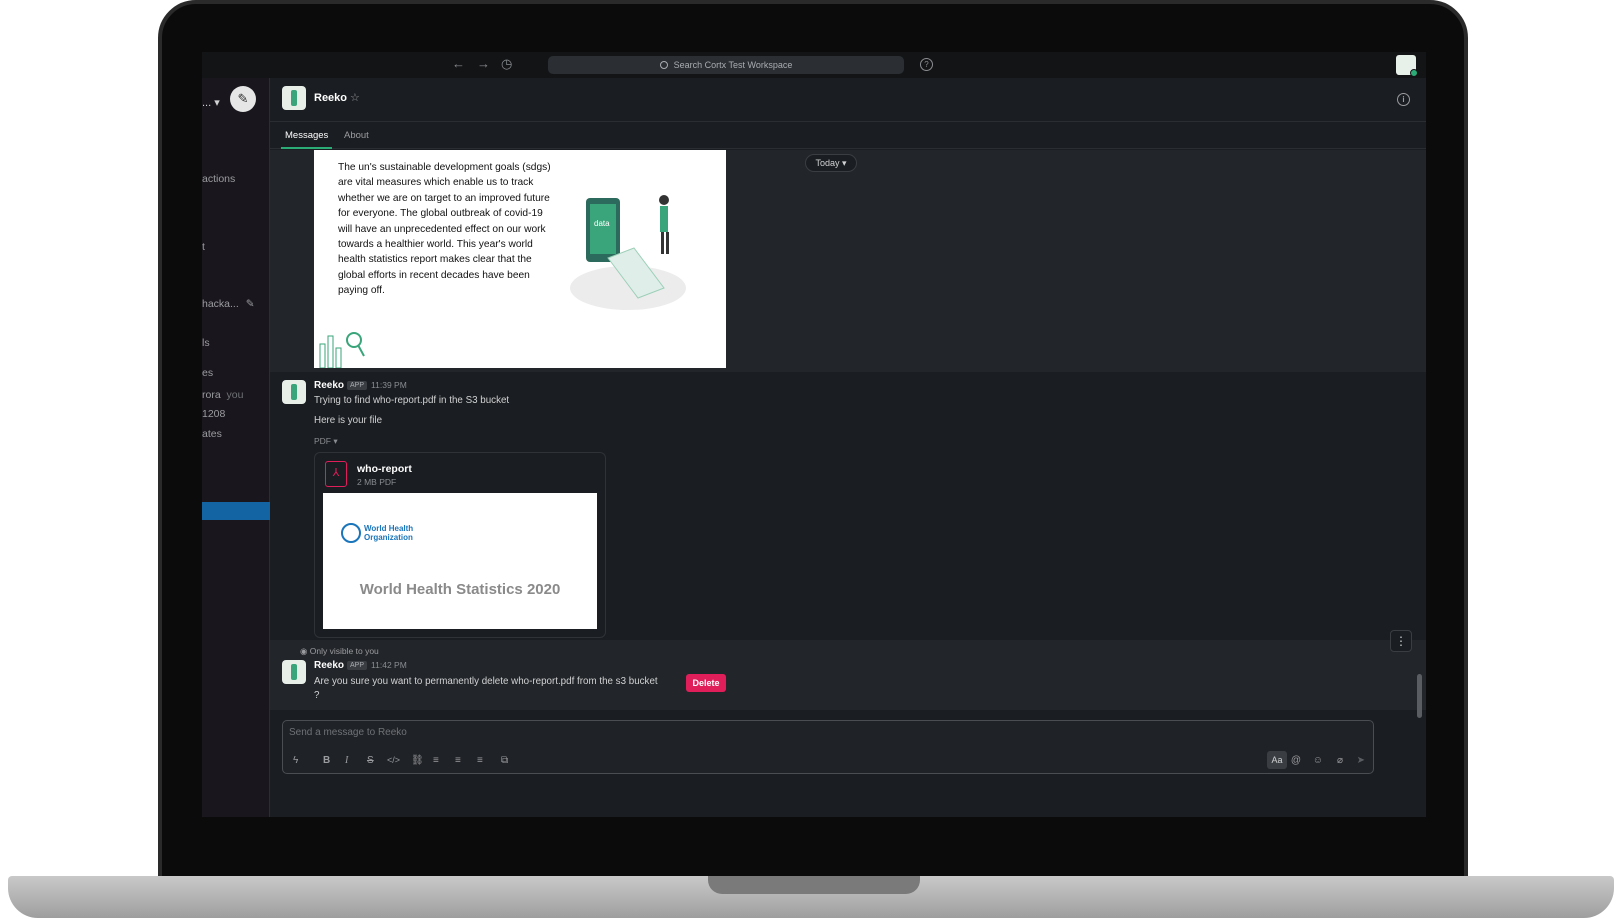 The image size is (1620, 918). What do you see at coordinates (213, 414) in the screenshot?
I see `sidebar-item-1208: 1208` at bounding box center [213, 414].